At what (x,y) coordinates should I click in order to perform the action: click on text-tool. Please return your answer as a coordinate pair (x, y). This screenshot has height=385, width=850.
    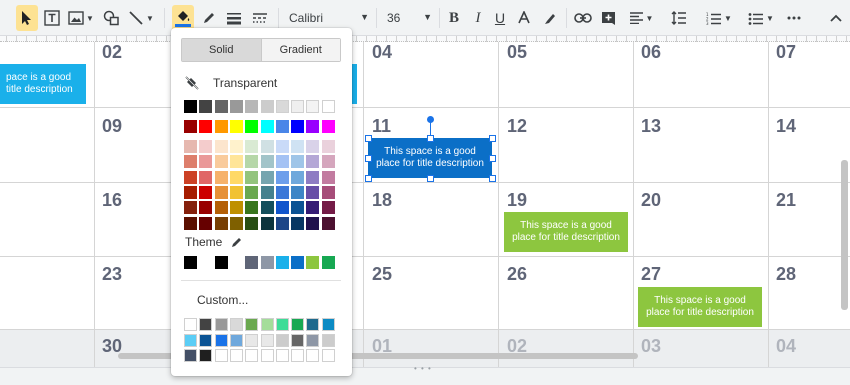
    Looking at the image, I should click on (52, 18).